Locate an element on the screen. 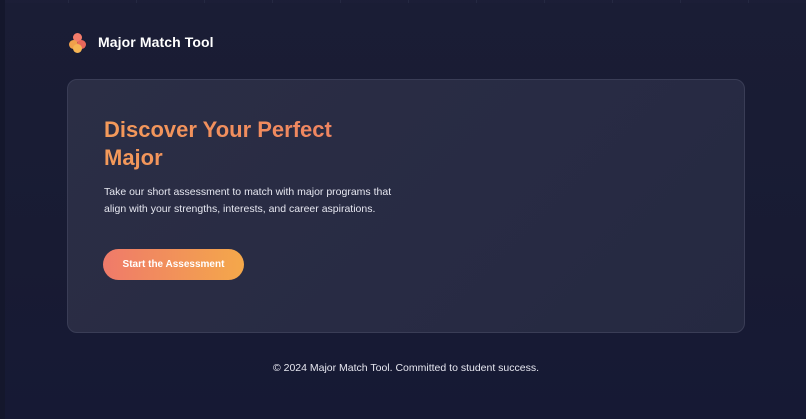 The width and height of the screenshot is (806, 419). dots-logo-icon is located at coordinates (78, 42).